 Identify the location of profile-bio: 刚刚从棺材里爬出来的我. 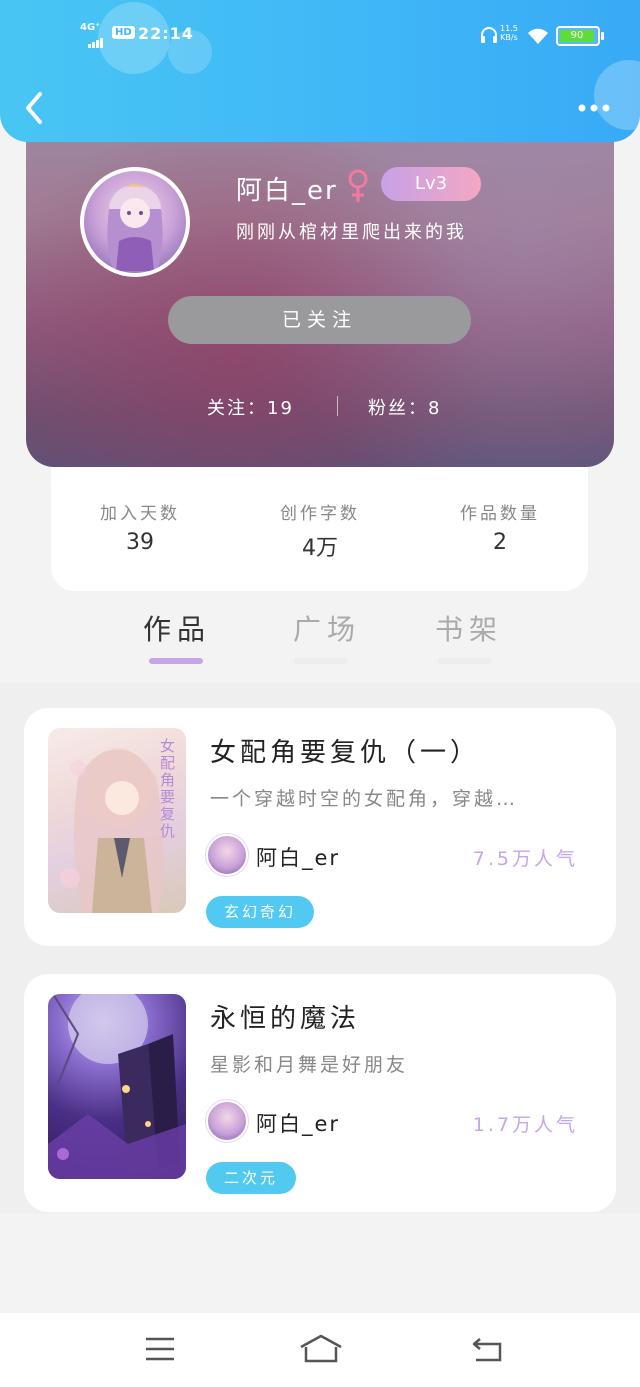
(351, 232).